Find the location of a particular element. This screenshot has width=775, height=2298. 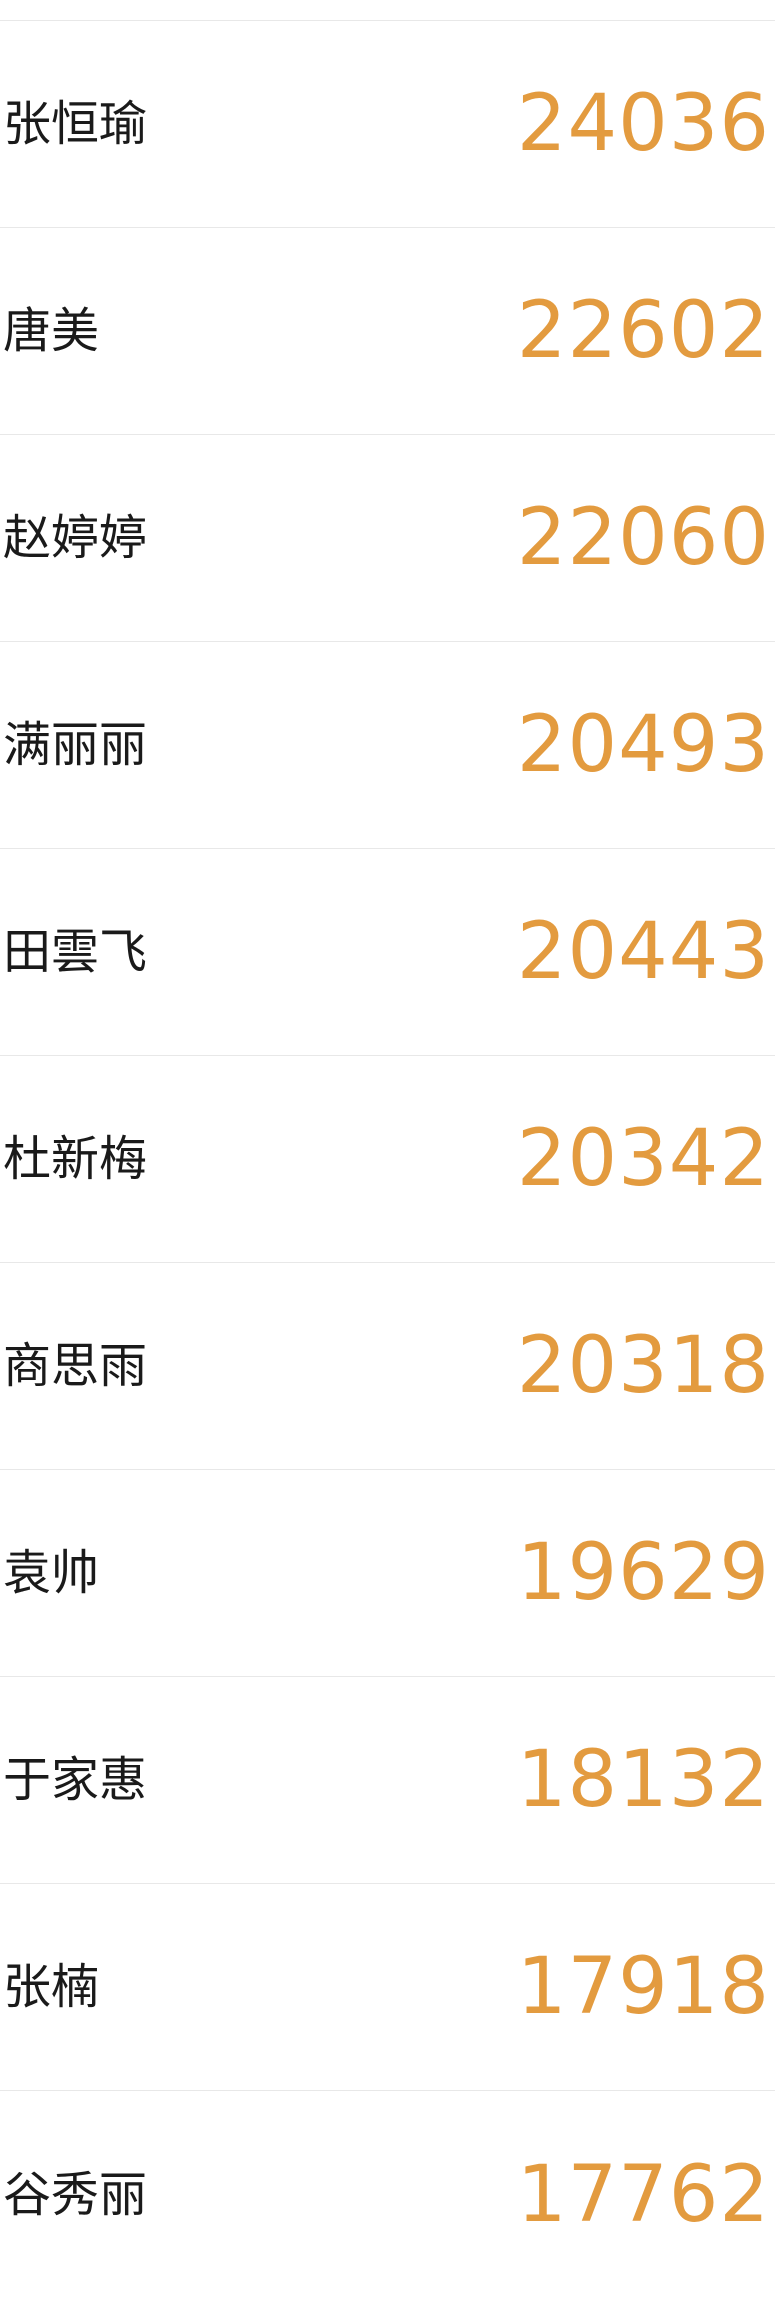

person-name: 张恒瑜 is located at coordinates (75, 124).